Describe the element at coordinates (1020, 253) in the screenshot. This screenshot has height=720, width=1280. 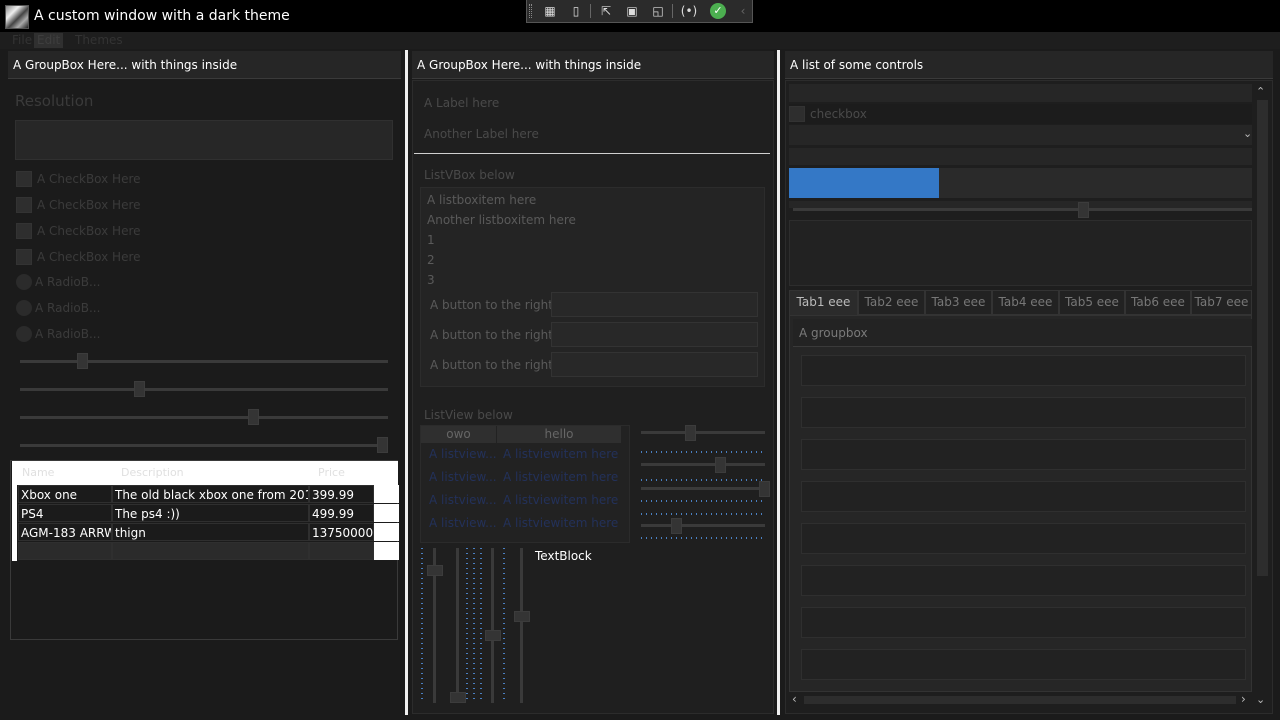
I see `text-area` at that location.